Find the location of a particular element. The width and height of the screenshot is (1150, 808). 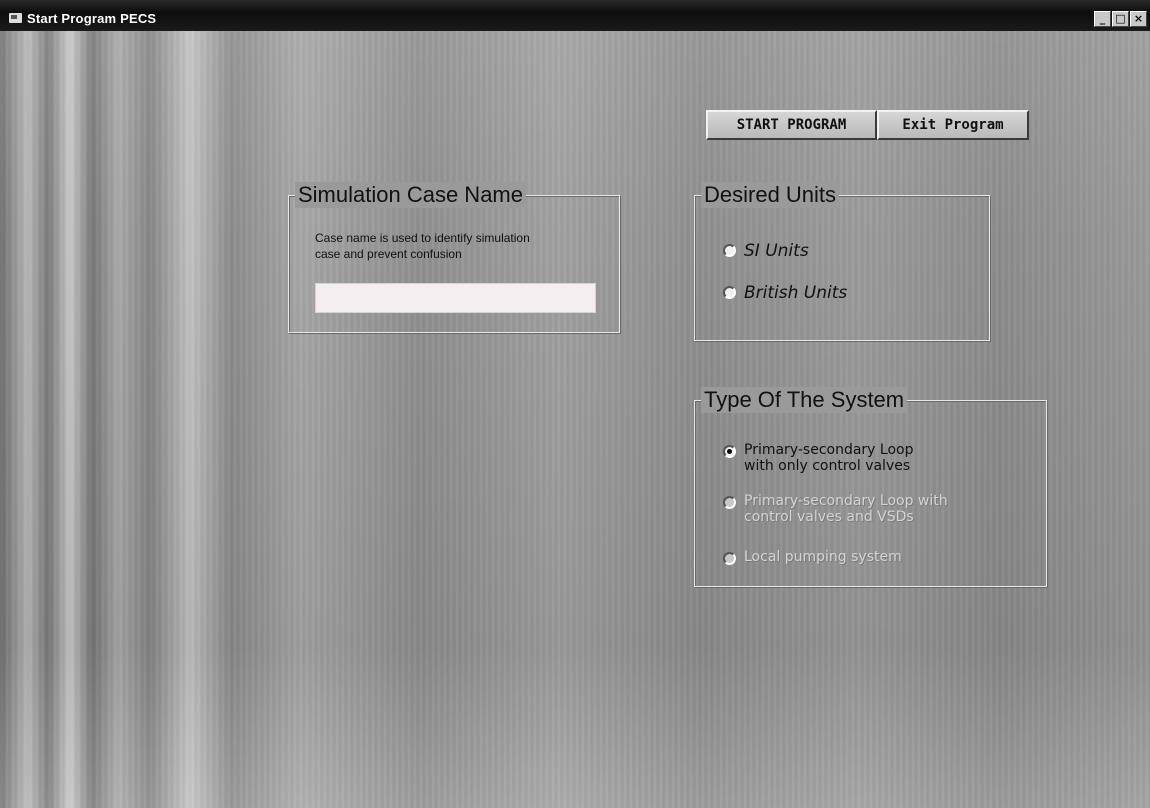

exit-program-button: Exit Program is located at coordinates (953, 125).